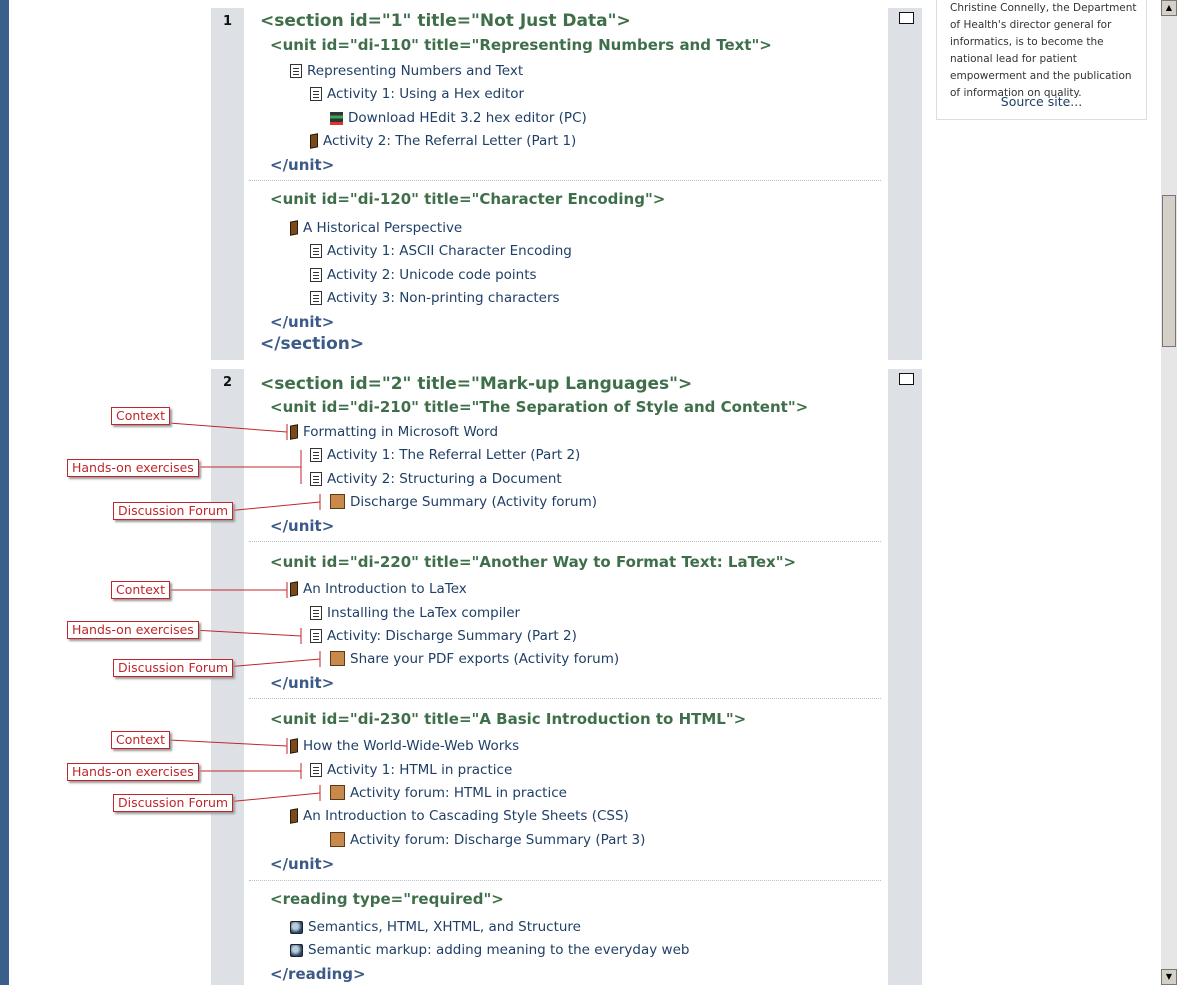  What do you see at coordinates (463, 502) in the screenshot?
I see `list-item: Discharge Summary (Activity forum)` at bounding box center [463, 502].